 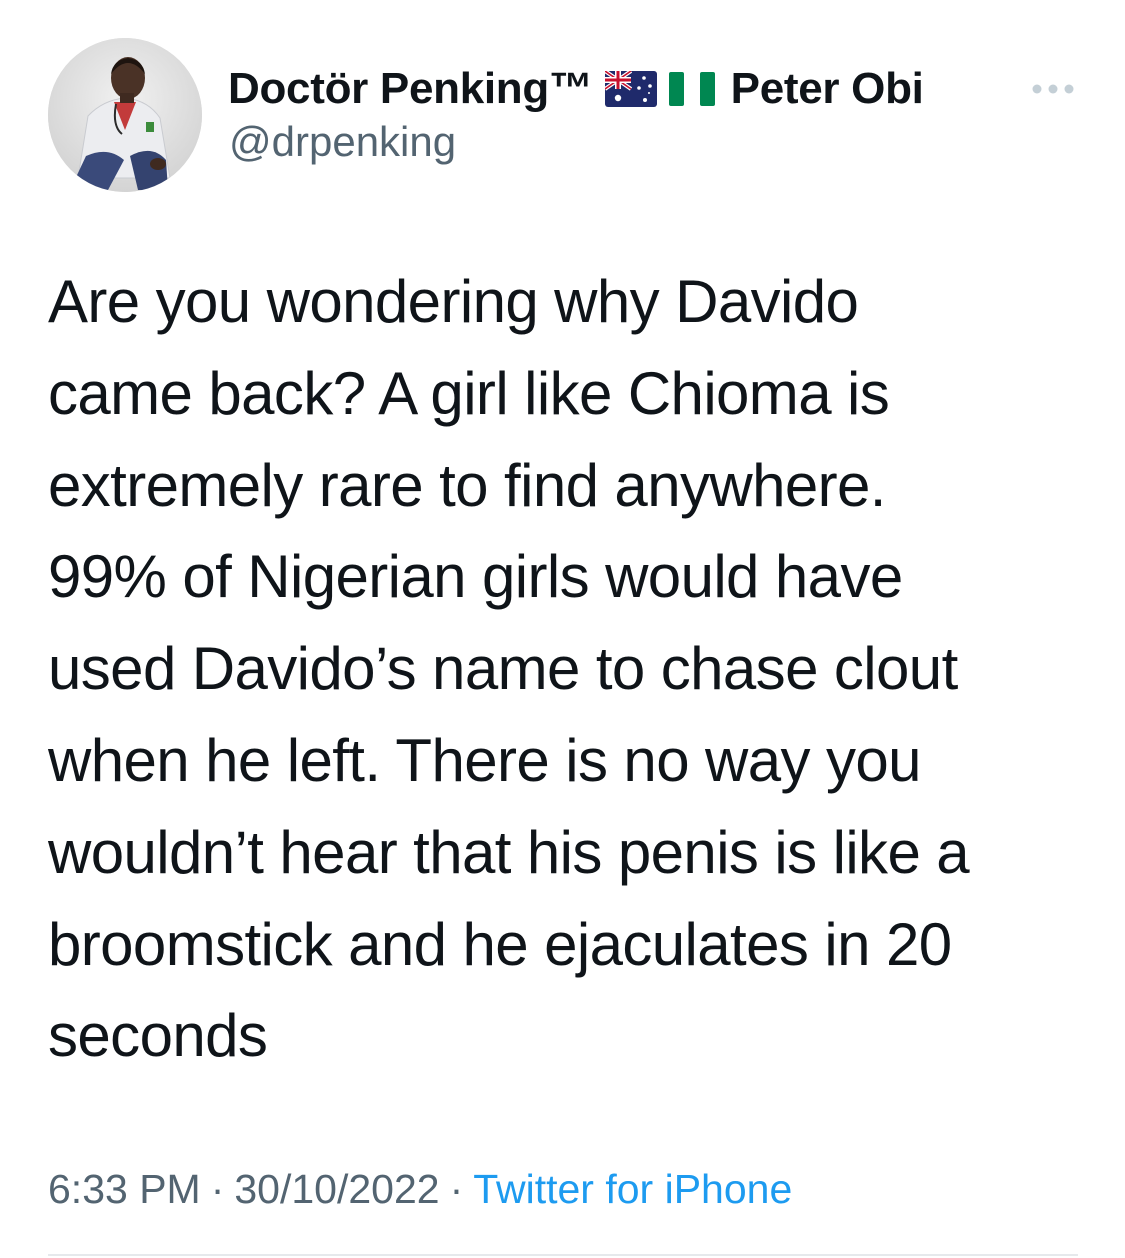 I want to click on more-options-button, so click(x=1053, y=89).